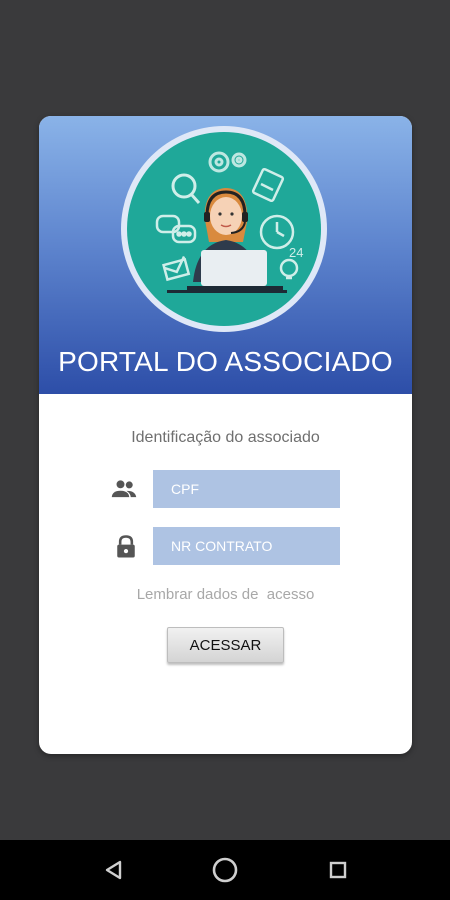  What do you see at coordinates (176, 268) in the screenshot?
I see `envelope-icon` at bounding box center [176, 268].